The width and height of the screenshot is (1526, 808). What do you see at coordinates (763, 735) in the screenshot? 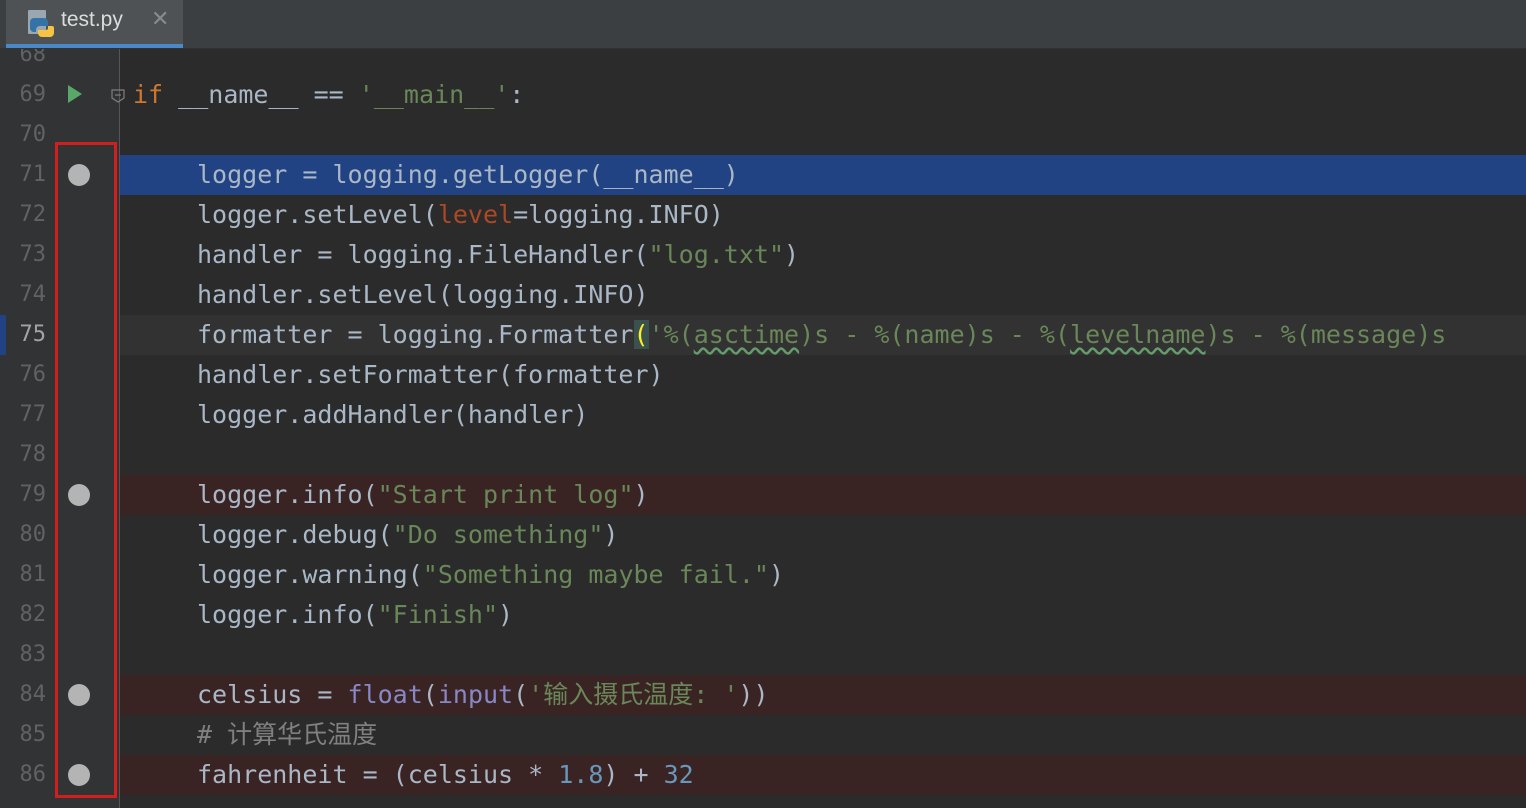
I see `code-line-85: 85 # 计算华氏温度` at bounding box center [763, 735].